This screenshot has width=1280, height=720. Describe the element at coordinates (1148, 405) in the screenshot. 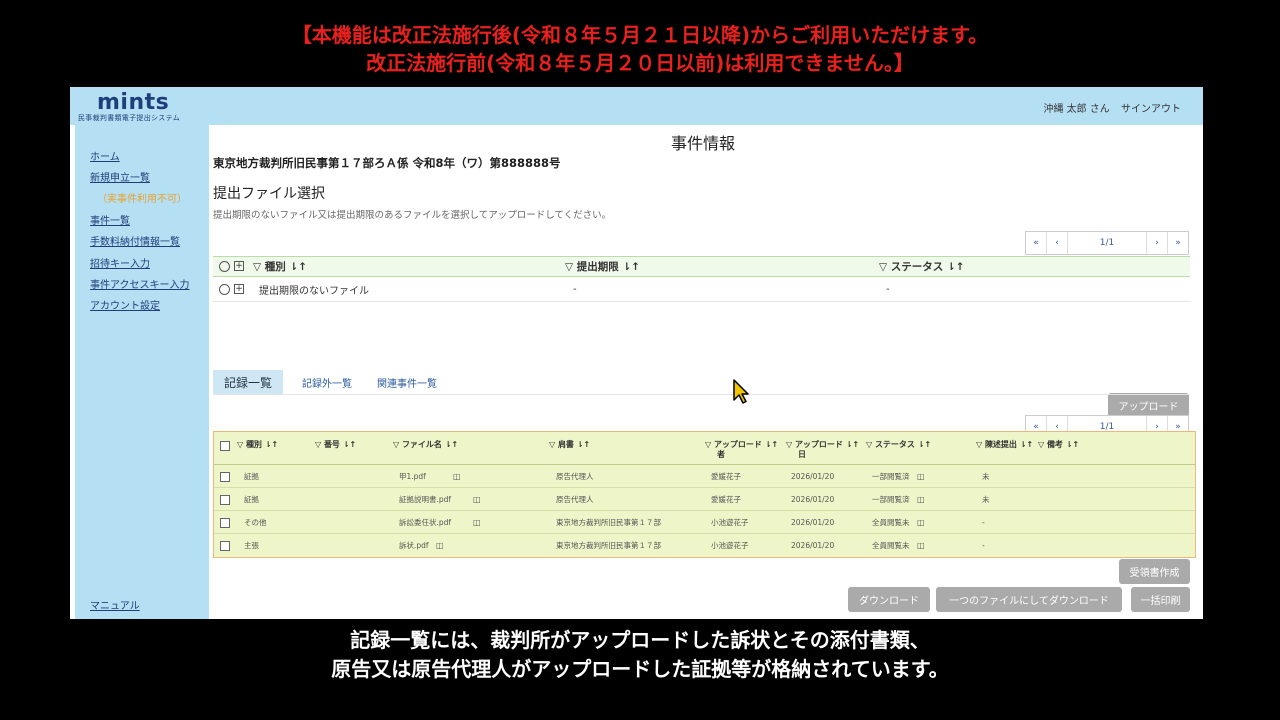

I see `upload-button: アップロード` at that location.